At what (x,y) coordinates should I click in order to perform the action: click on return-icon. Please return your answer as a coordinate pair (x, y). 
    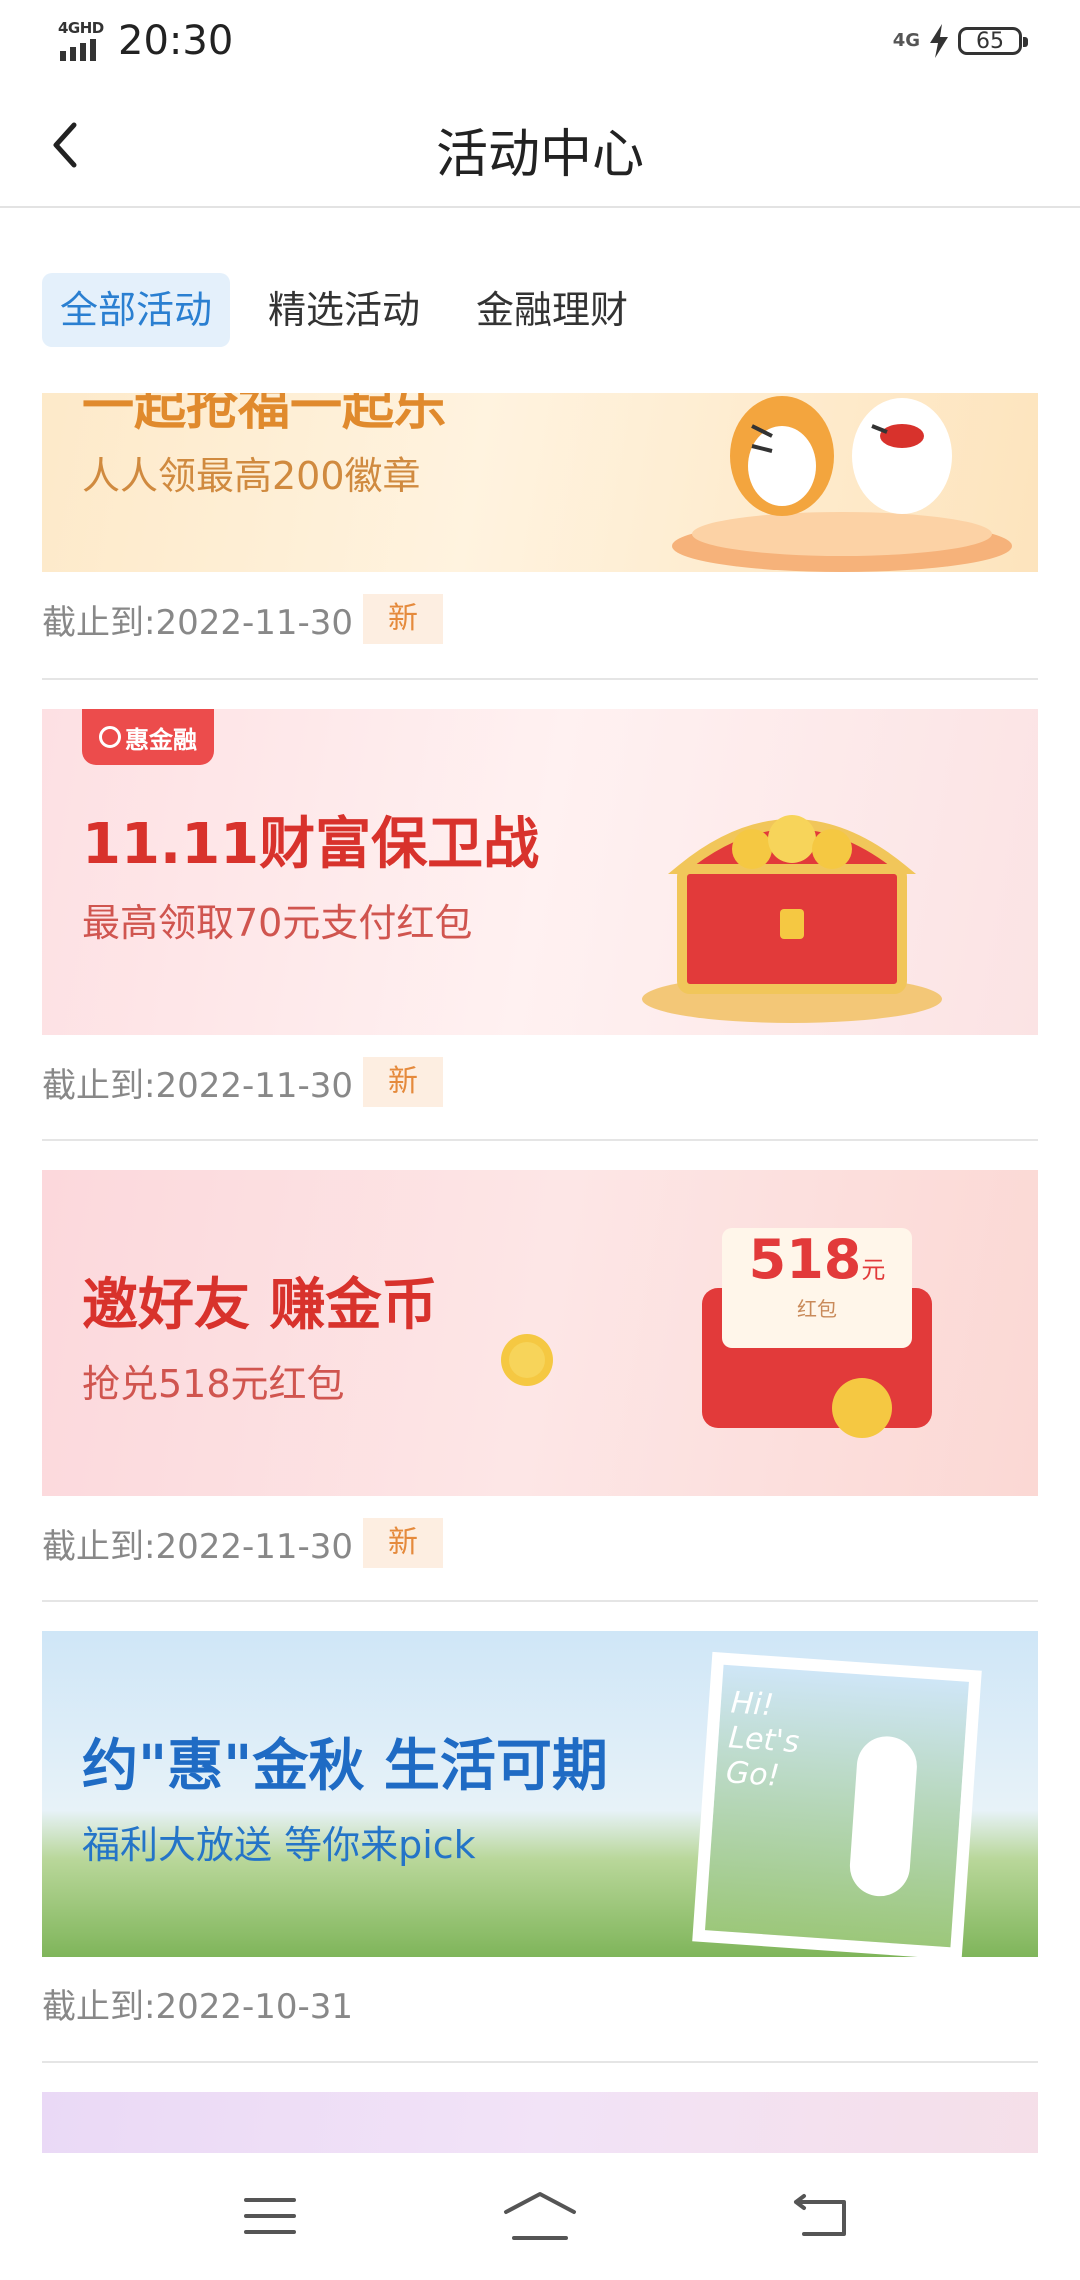
    Looking at the image, I should click on (820, 2215).